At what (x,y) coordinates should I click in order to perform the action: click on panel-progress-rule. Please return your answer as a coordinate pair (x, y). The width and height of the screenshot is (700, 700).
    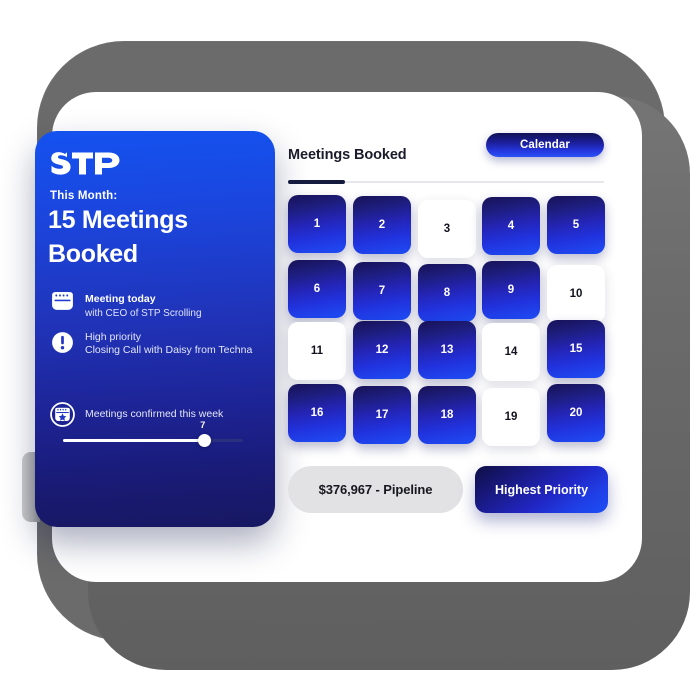
    Looking at the image, I should click on (446, 182).